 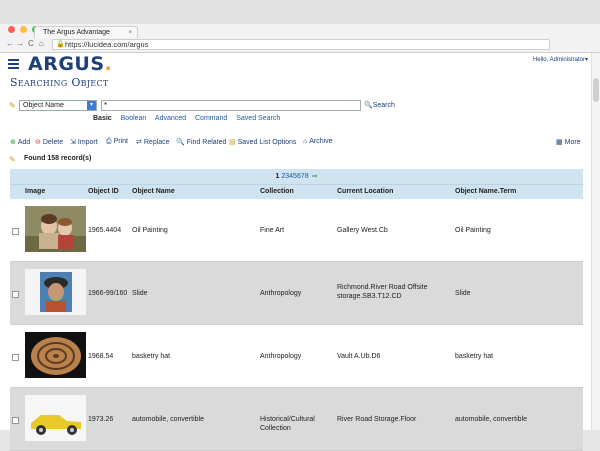 What do you see at coordinates (485, 191) in the screenshot?
I see `col-object-name-term: Object Name.Term` at bounding box center [485, 191].